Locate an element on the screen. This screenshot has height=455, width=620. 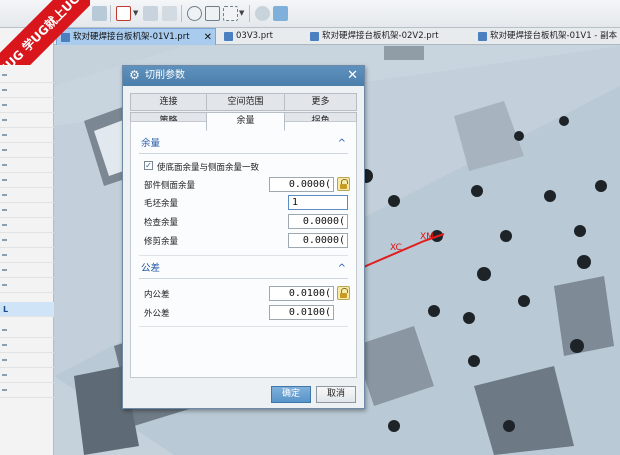
blank-stock-label: 毛坯余量 is located at coordinates (161, 204).